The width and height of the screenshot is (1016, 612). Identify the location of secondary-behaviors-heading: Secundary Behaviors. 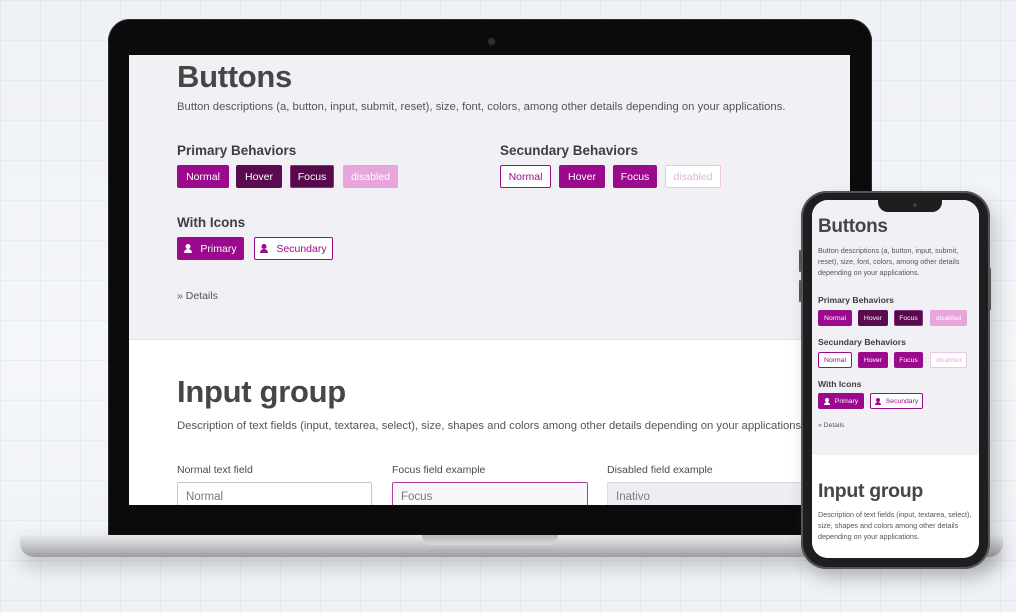
(569, 150).